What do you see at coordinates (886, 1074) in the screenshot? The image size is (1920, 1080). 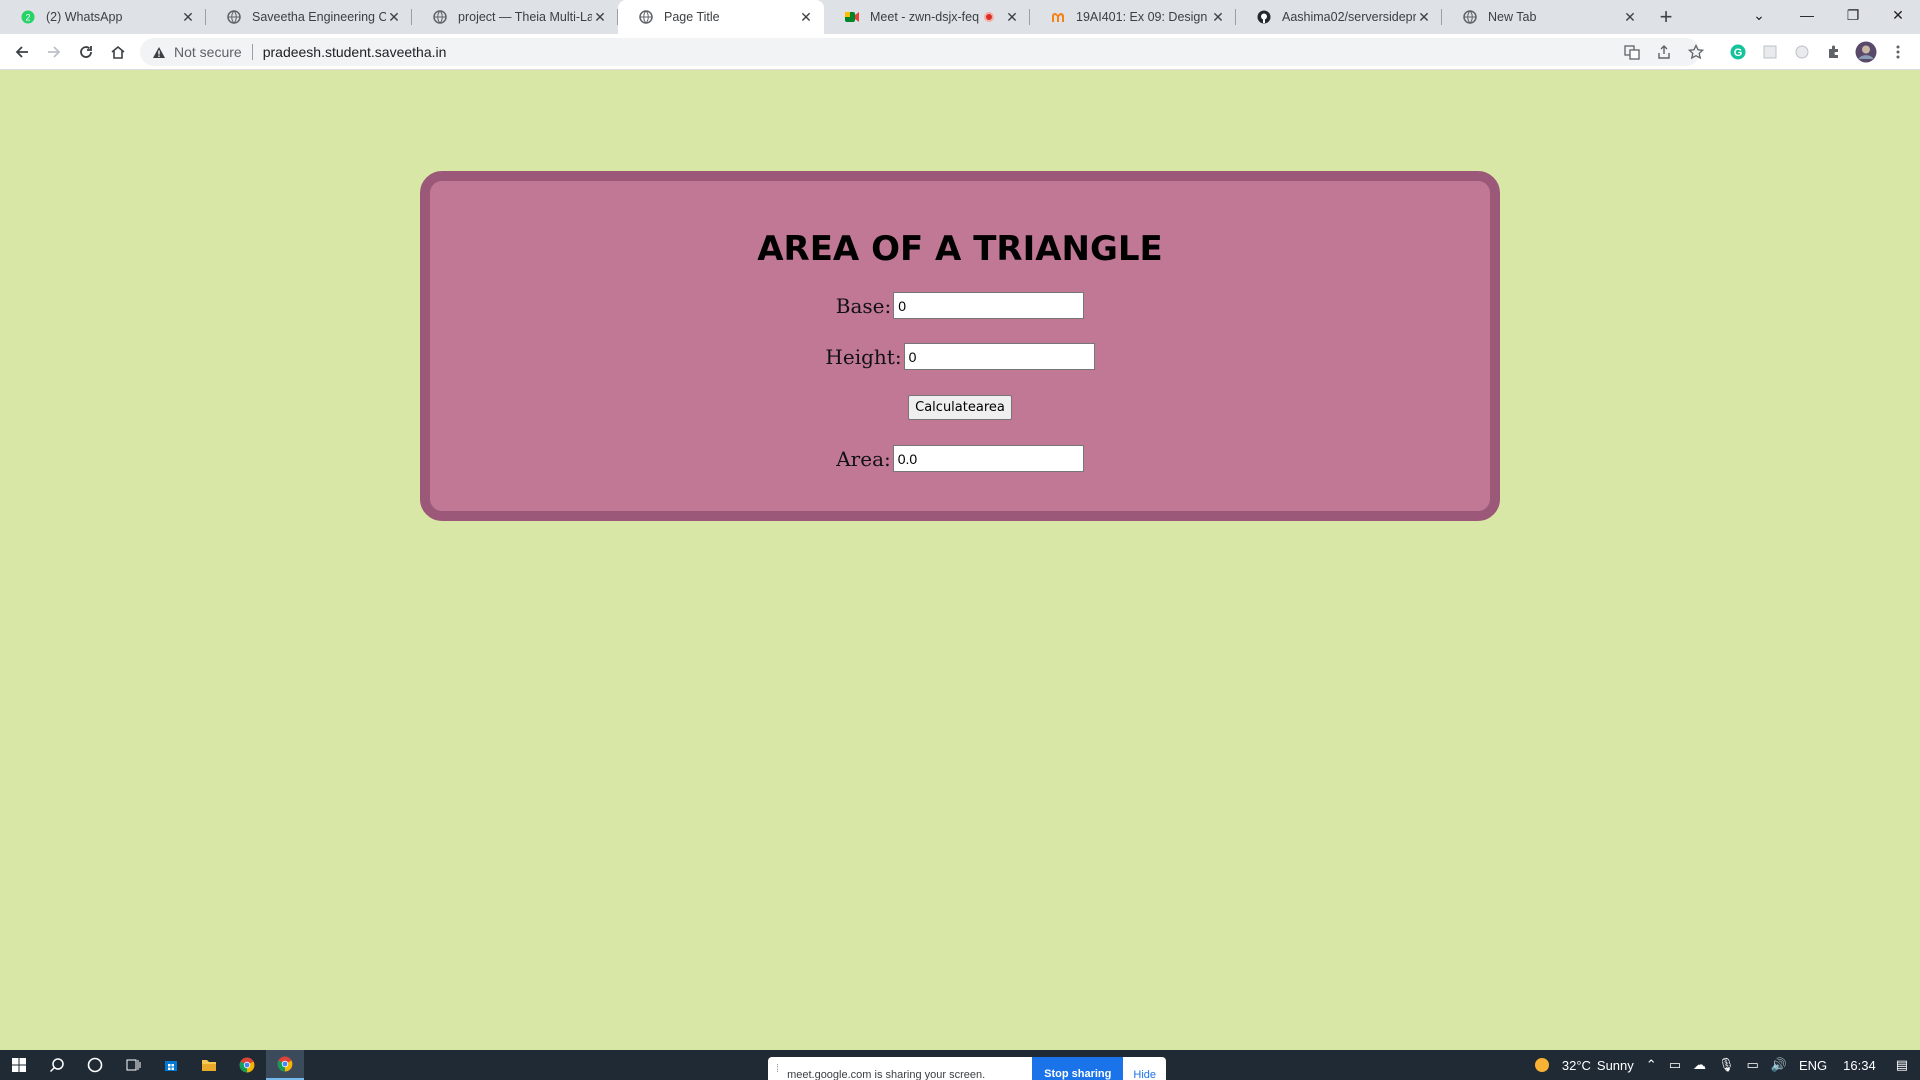 I see `share-message: meet.google.com is sharing your screen.` at bounding box center [886, 1074].